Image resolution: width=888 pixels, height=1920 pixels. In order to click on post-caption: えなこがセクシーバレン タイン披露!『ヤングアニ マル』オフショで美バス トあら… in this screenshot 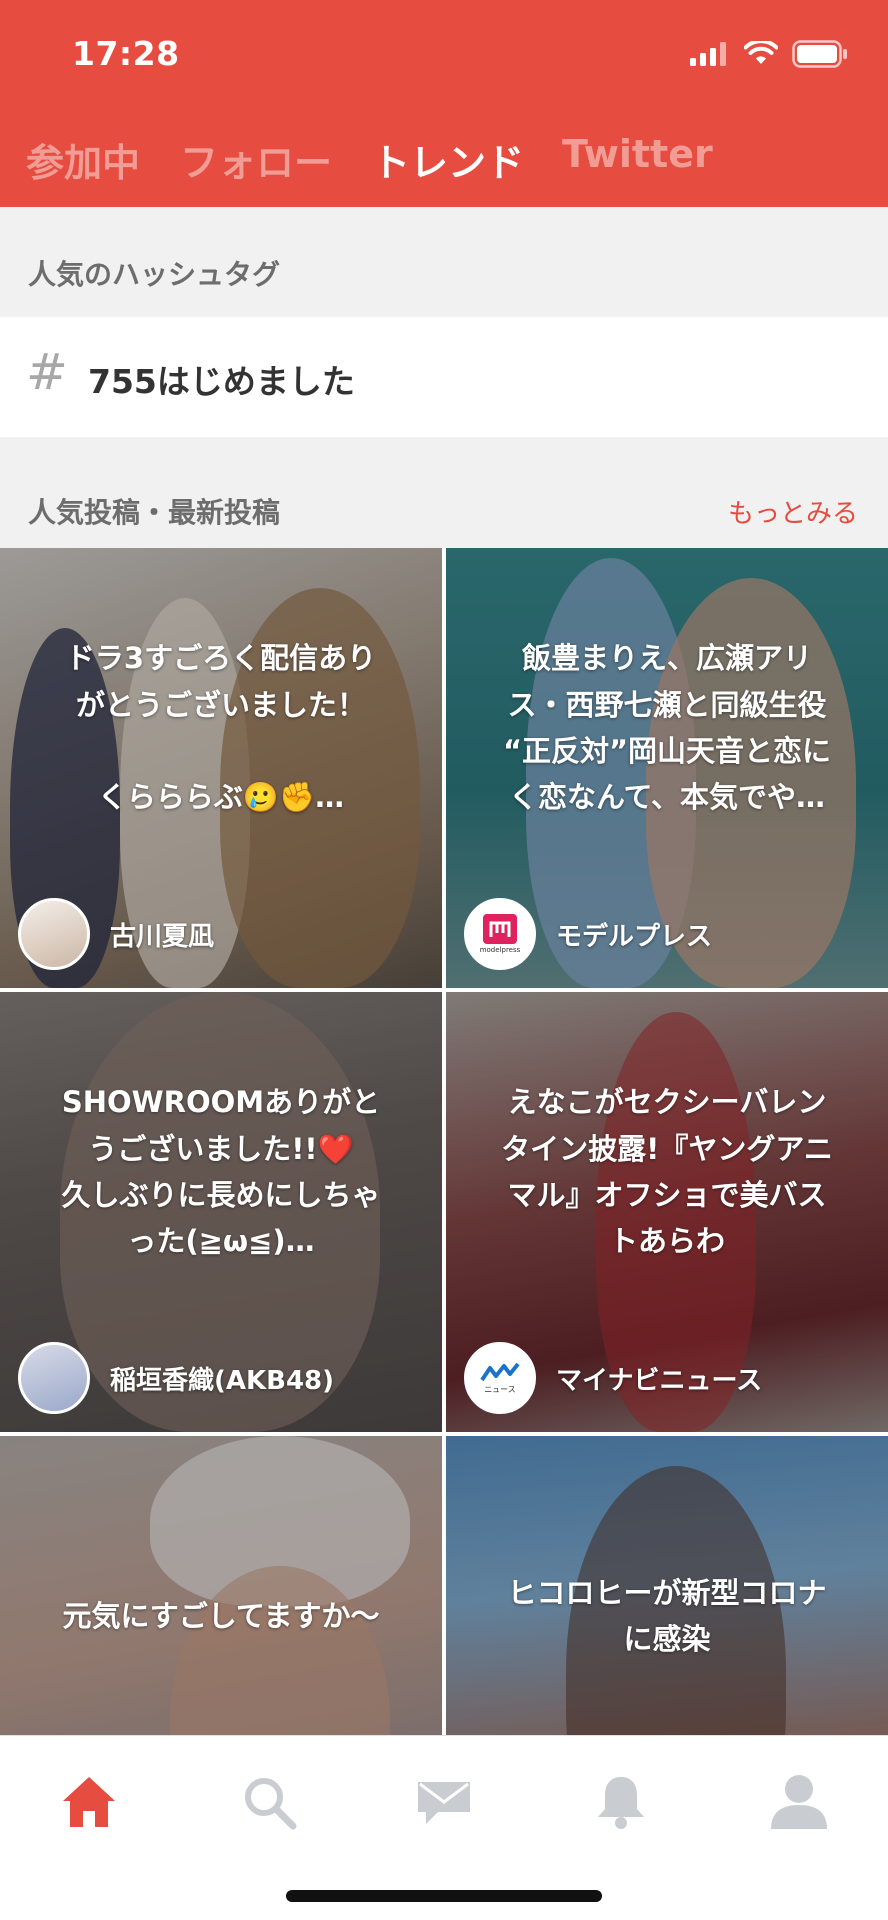, I will do `click(667, 1172)`.